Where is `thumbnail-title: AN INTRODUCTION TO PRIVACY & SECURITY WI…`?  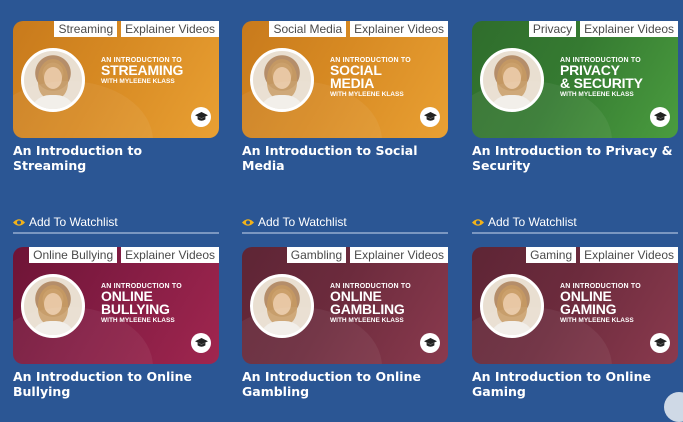
thumbnail-title: AN INTRODUCTION TO PRIVACY & SECURITY WI… is located at coordinates (601, 77).